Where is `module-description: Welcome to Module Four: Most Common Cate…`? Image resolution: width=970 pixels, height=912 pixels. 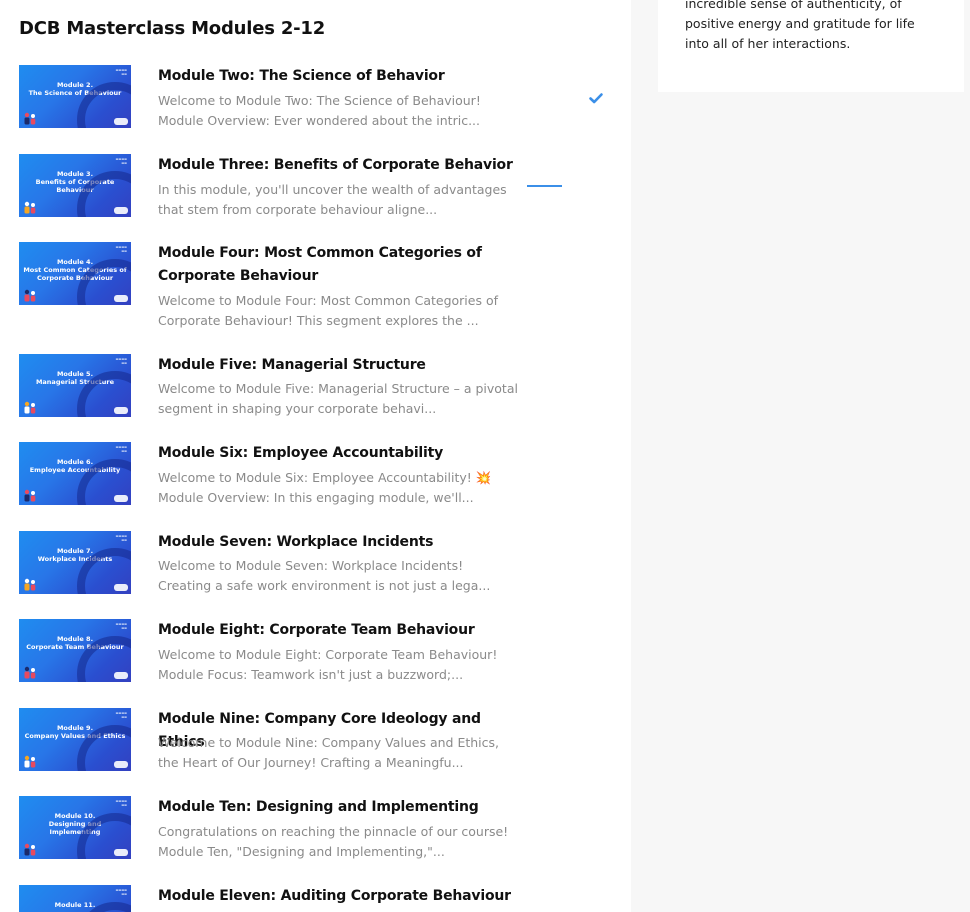
module-description: Welcome to Module Four: Most Common Cate… is located at coordinates (328, 310).